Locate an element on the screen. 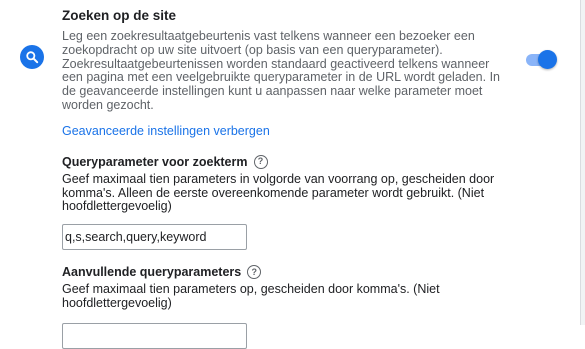 This screenshot has width=585, height=349. extra-params-input is located at coordinates (154, 335).